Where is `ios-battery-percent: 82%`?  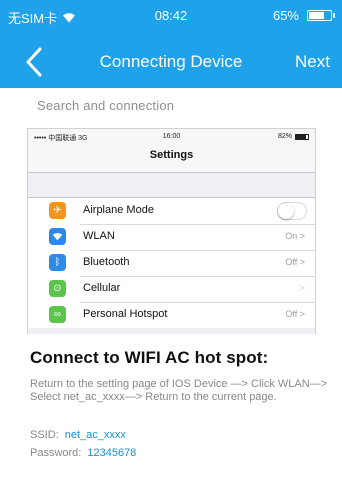
ios-battery-percent: 82% is located at coordinates (284, 136).